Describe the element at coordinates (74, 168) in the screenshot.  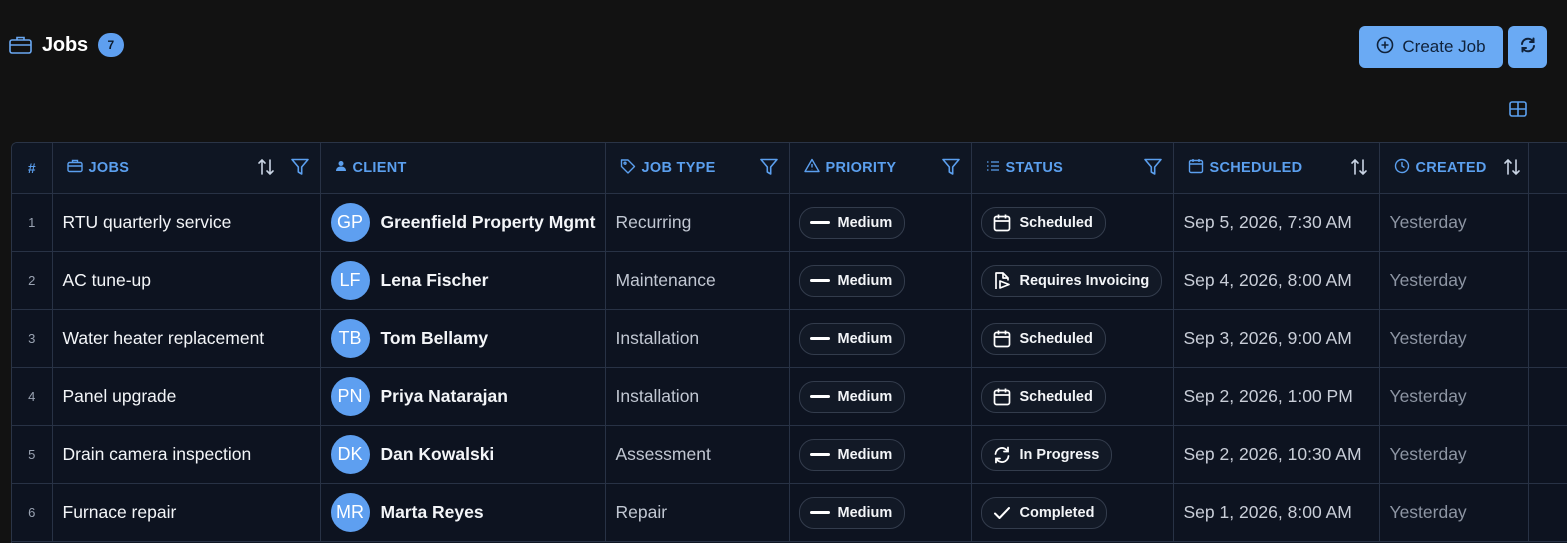
I see `briefcase-icon` at that location.